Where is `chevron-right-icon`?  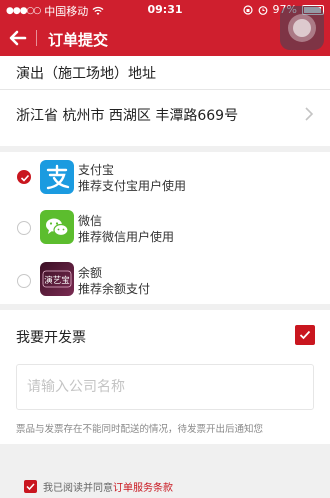
chevron-right-icon is located at coordinates (309, 114).